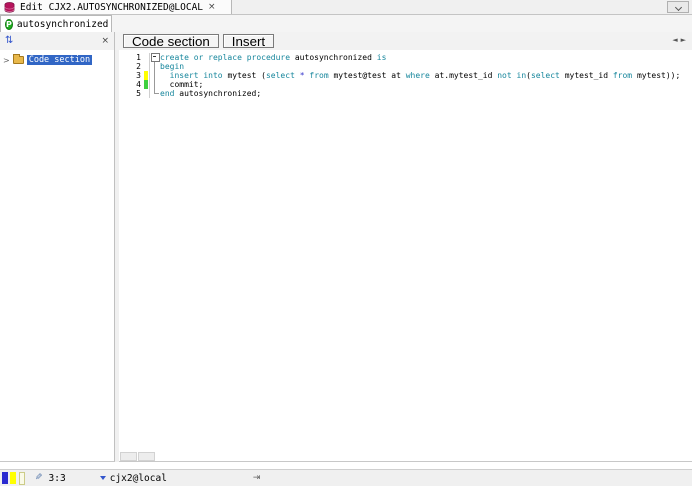 The width and height of the screenshot is (692, 486). I want to click on editor-scroll-corner-left, so click(128, 456).